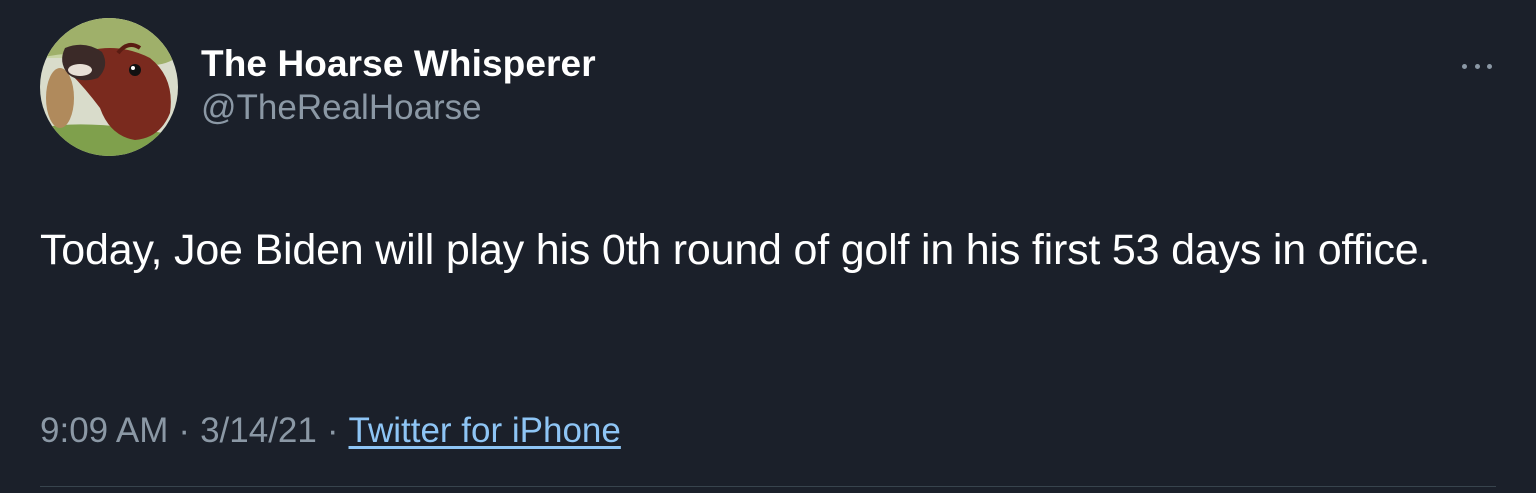 This screenshot has width=1536, height=493. I want to click on divider, so click(768, 486).